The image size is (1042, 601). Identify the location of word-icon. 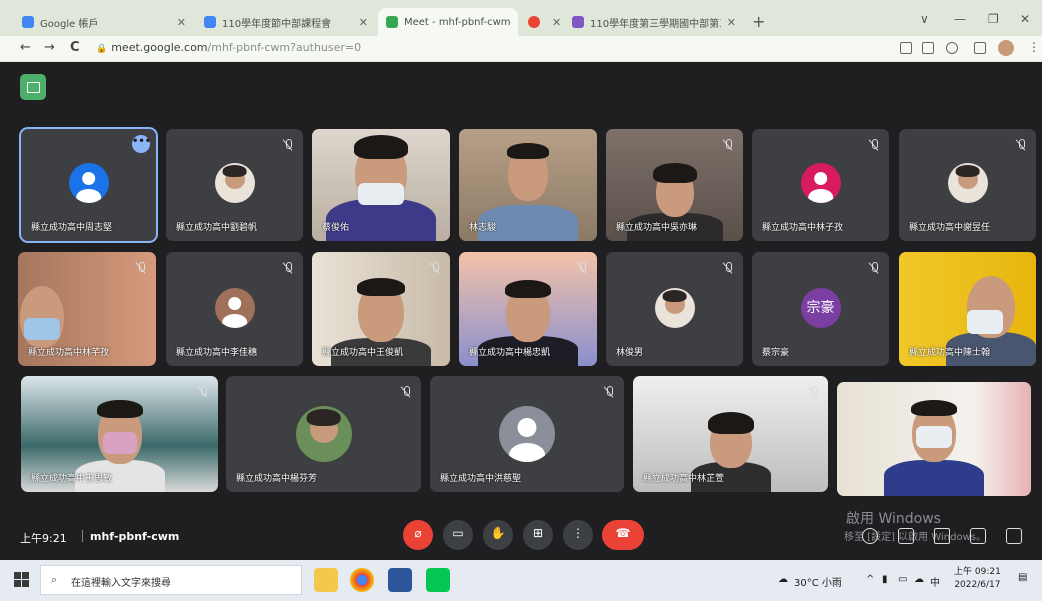
(400, 580).